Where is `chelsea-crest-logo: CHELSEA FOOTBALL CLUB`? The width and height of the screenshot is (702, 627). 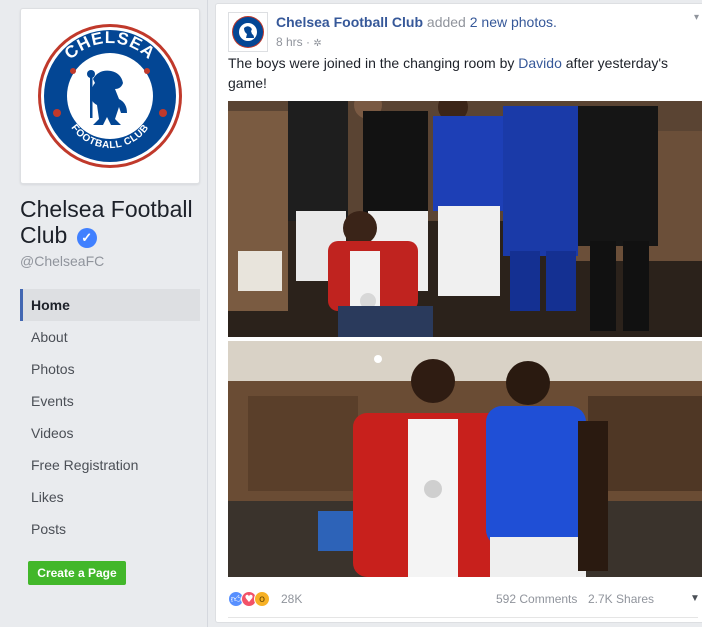
chelsea-crest-logo: CHELSEA FOOTBALL CLUB is located at coordinates (110, 96).